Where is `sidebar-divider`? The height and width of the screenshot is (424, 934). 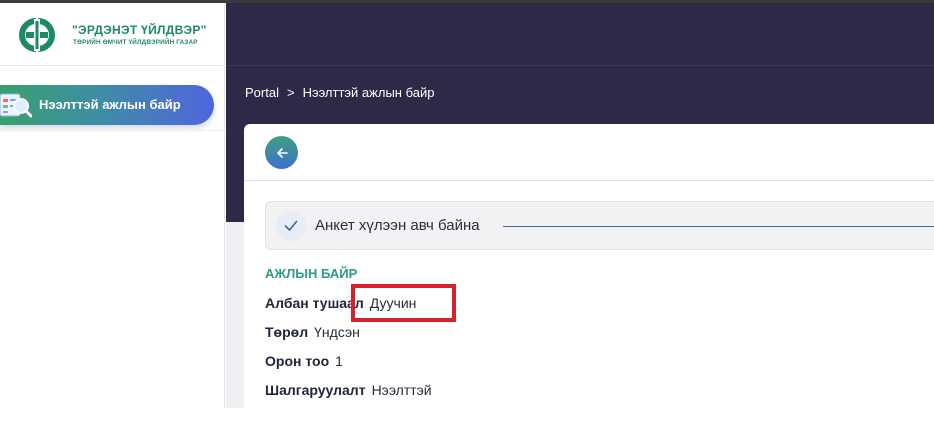 sidebar-divider is located at coordinates (112, 130).